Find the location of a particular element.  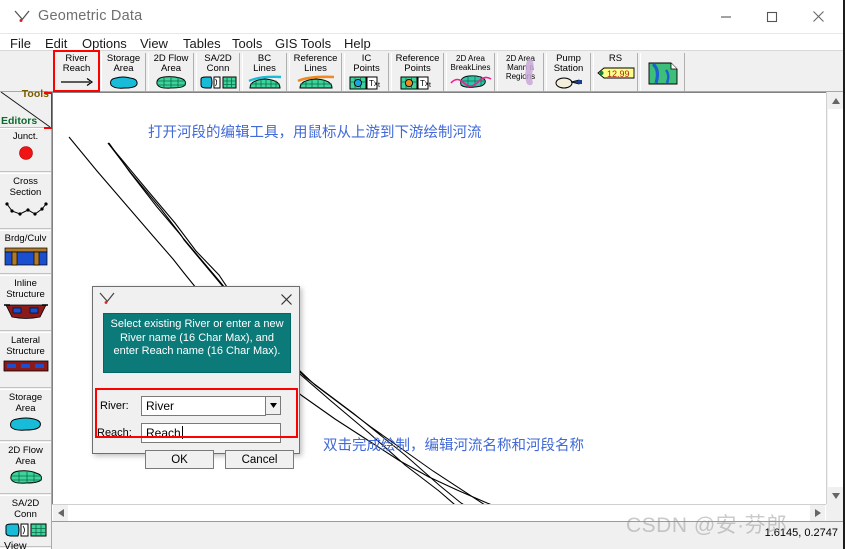

editor-label: Inline is located at coordinates (25, 283).